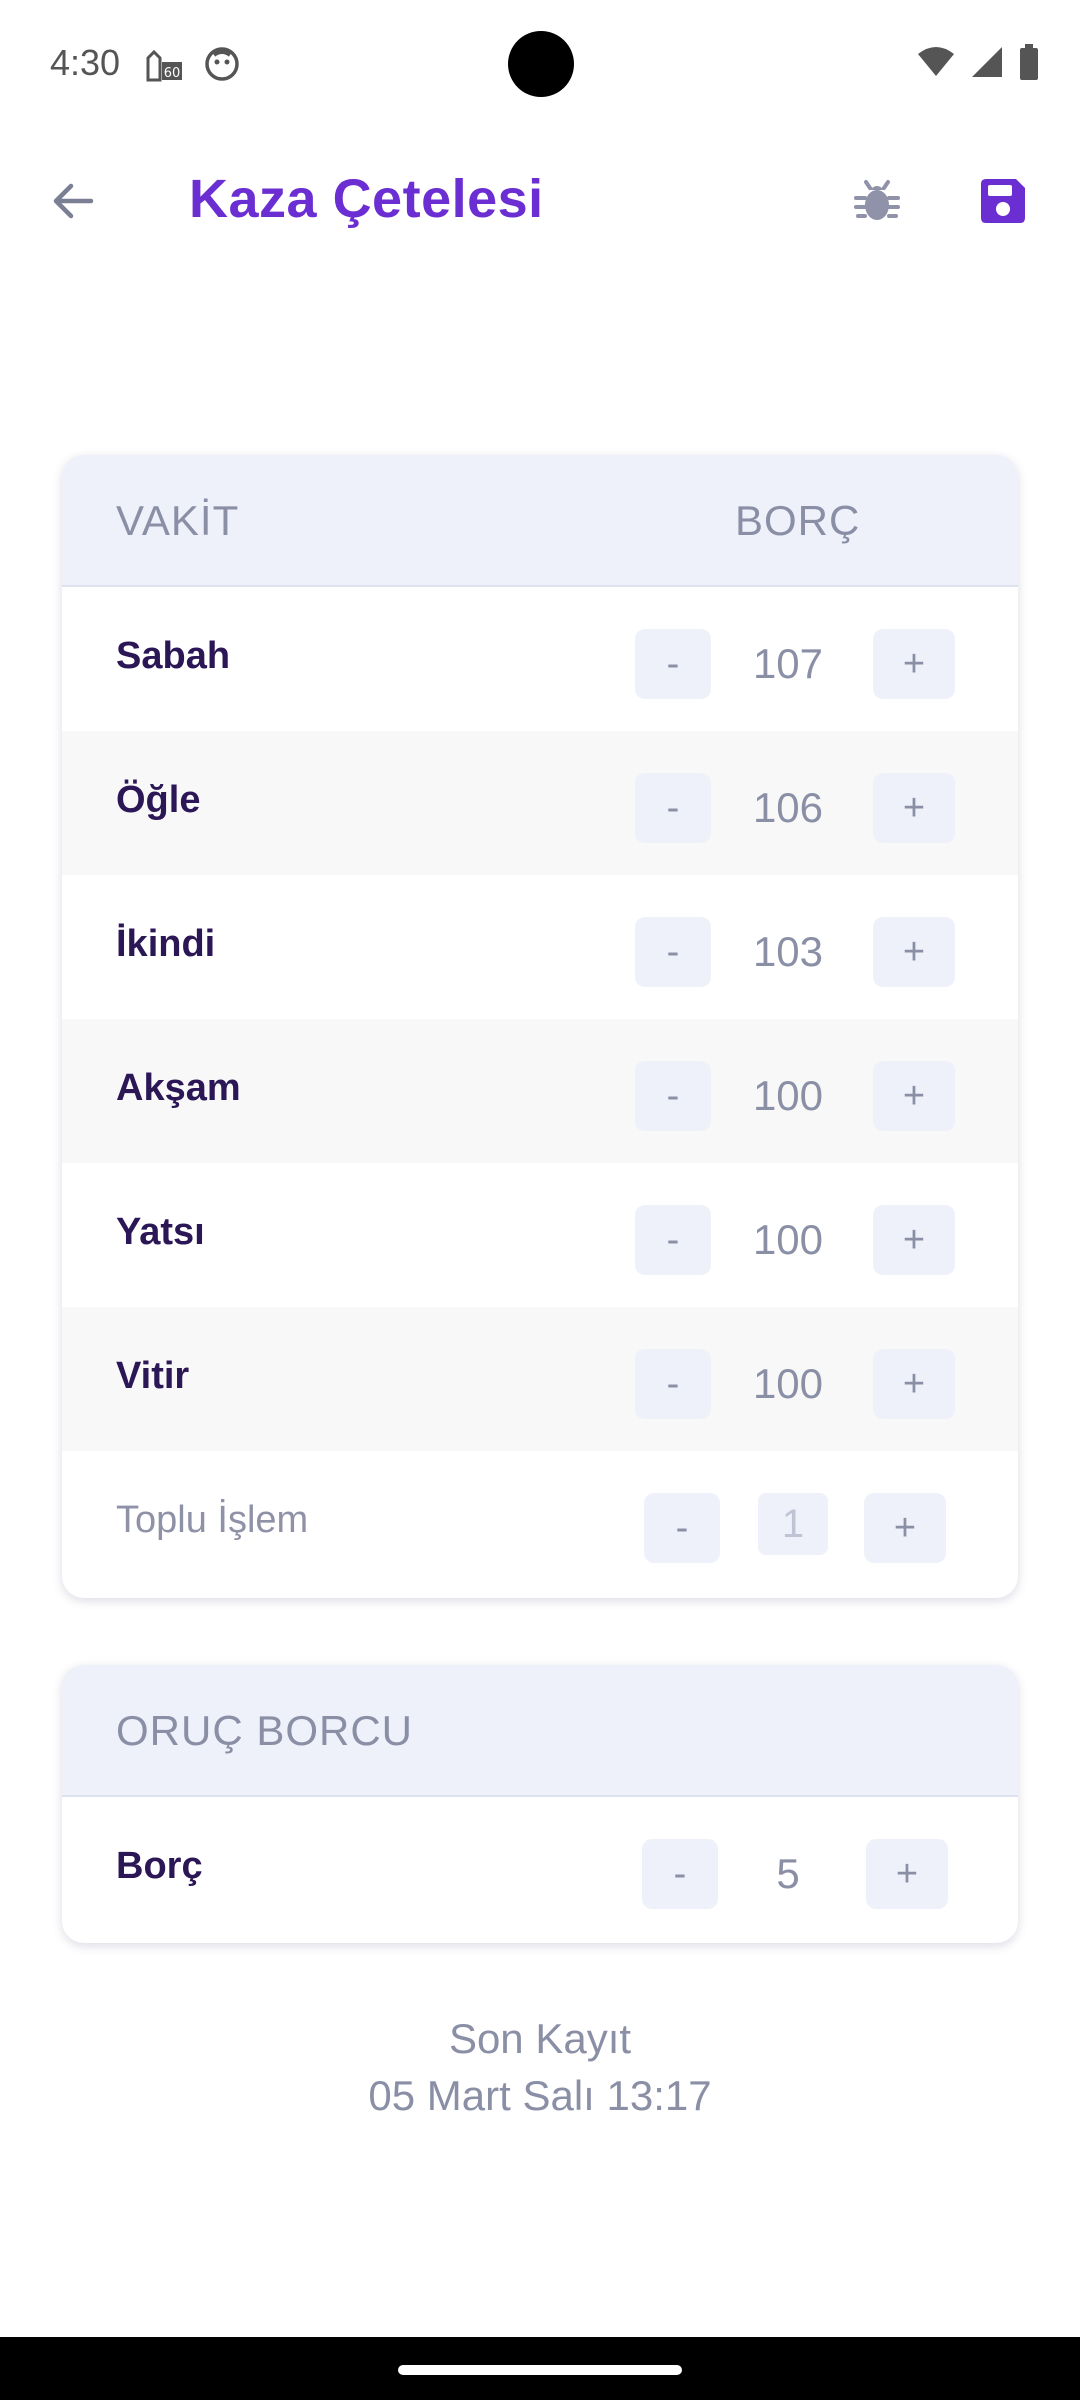 The width and height of the screenshot is (1080, 2400). Describe the element at coordinates (540, 1379) in the screenshot. I see `prayer-row-vitir: Vitir - 100 +` at that location.